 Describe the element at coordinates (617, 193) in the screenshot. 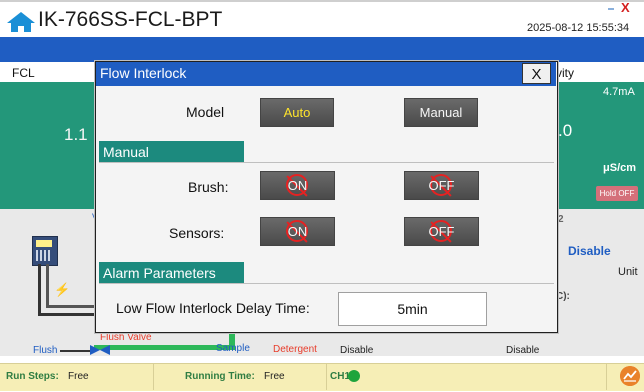

I see `hold-off-button: Hold OFF` at that location.